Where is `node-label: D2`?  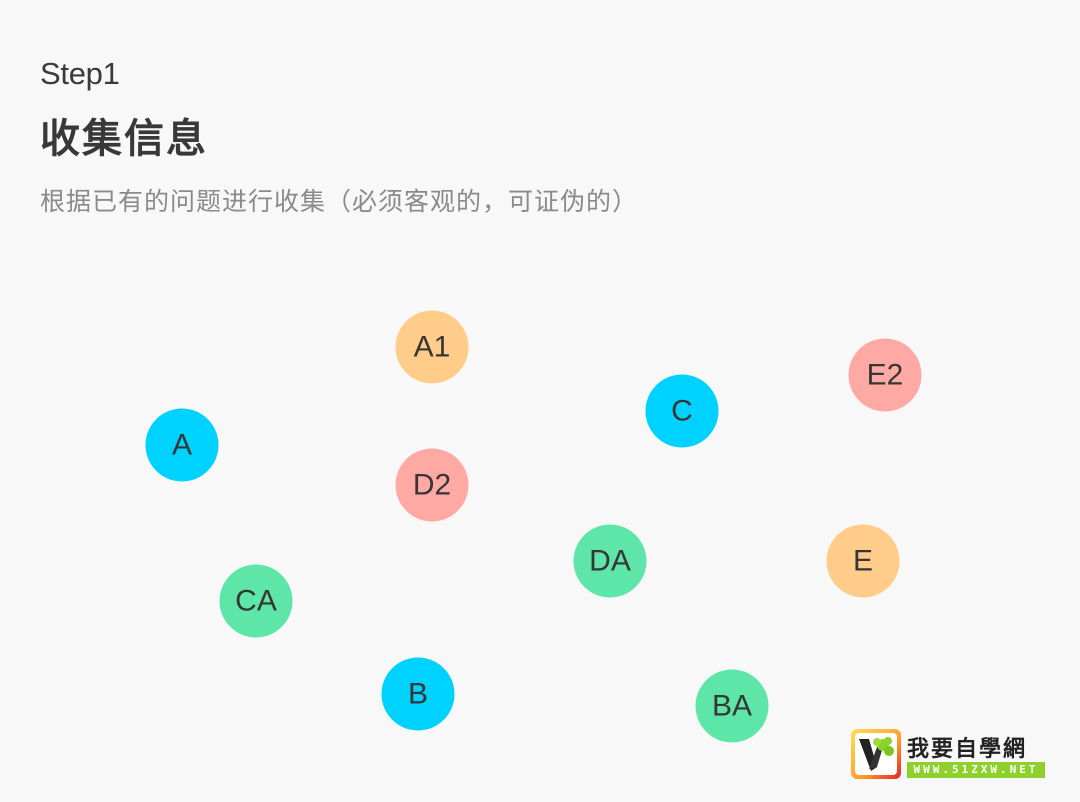 node-label: D2 is located at coordinates (432, 484).